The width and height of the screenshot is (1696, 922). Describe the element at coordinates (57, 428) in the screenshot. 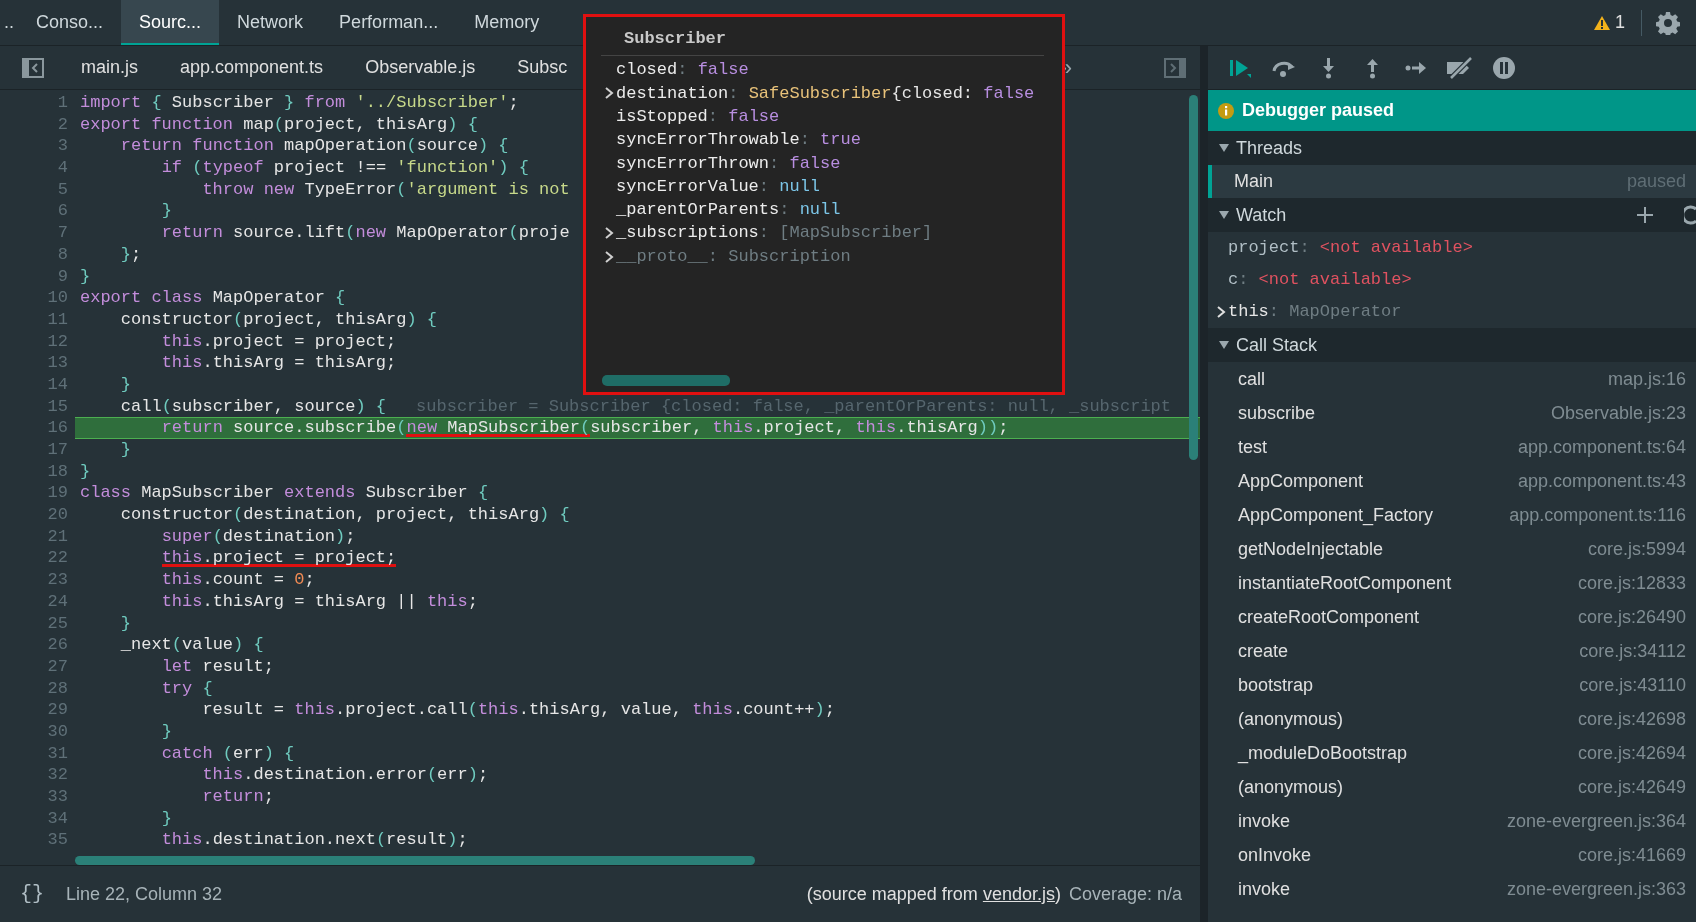

I see `line-number: 16` at that location.